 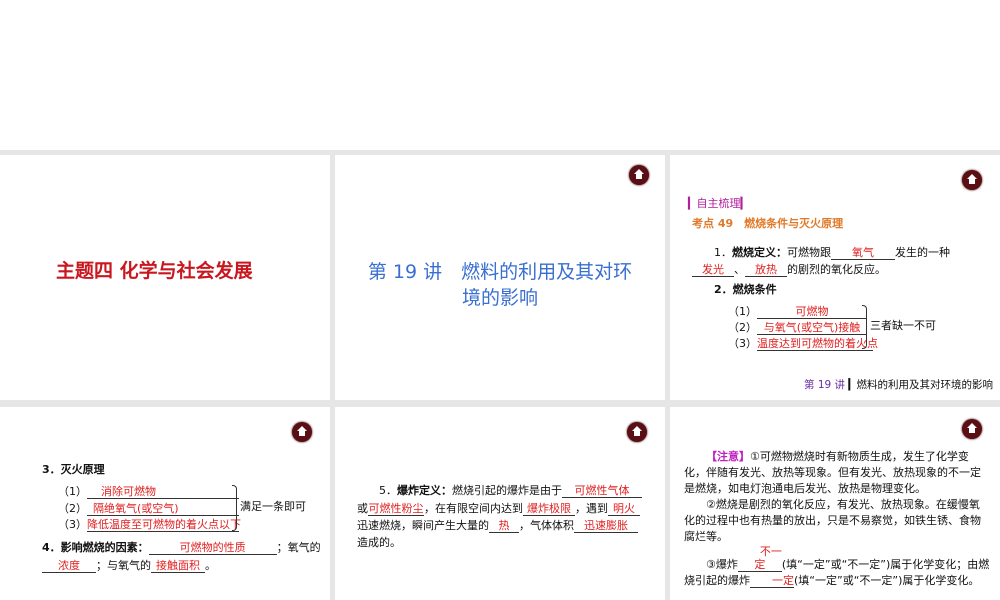 I want to click on note-tag: 【注意】, so click(x=728, y=456).